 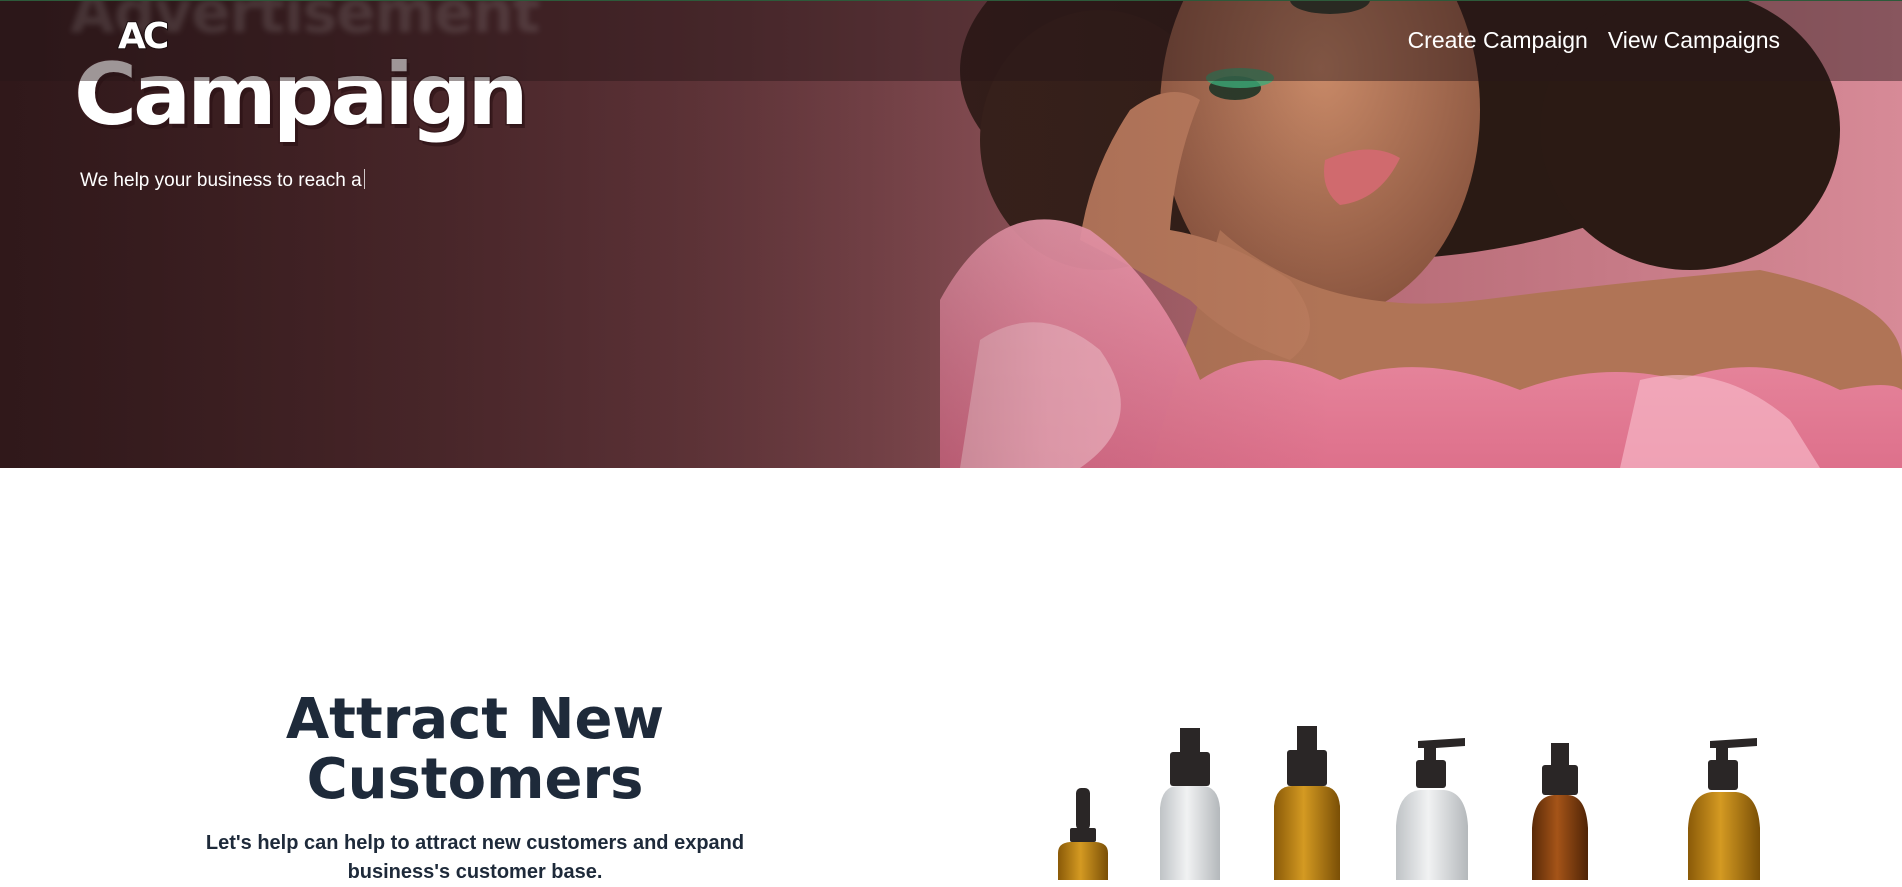 I want to click on hero-typed-label: We help your business to reach a, so click(x=221, y=180).